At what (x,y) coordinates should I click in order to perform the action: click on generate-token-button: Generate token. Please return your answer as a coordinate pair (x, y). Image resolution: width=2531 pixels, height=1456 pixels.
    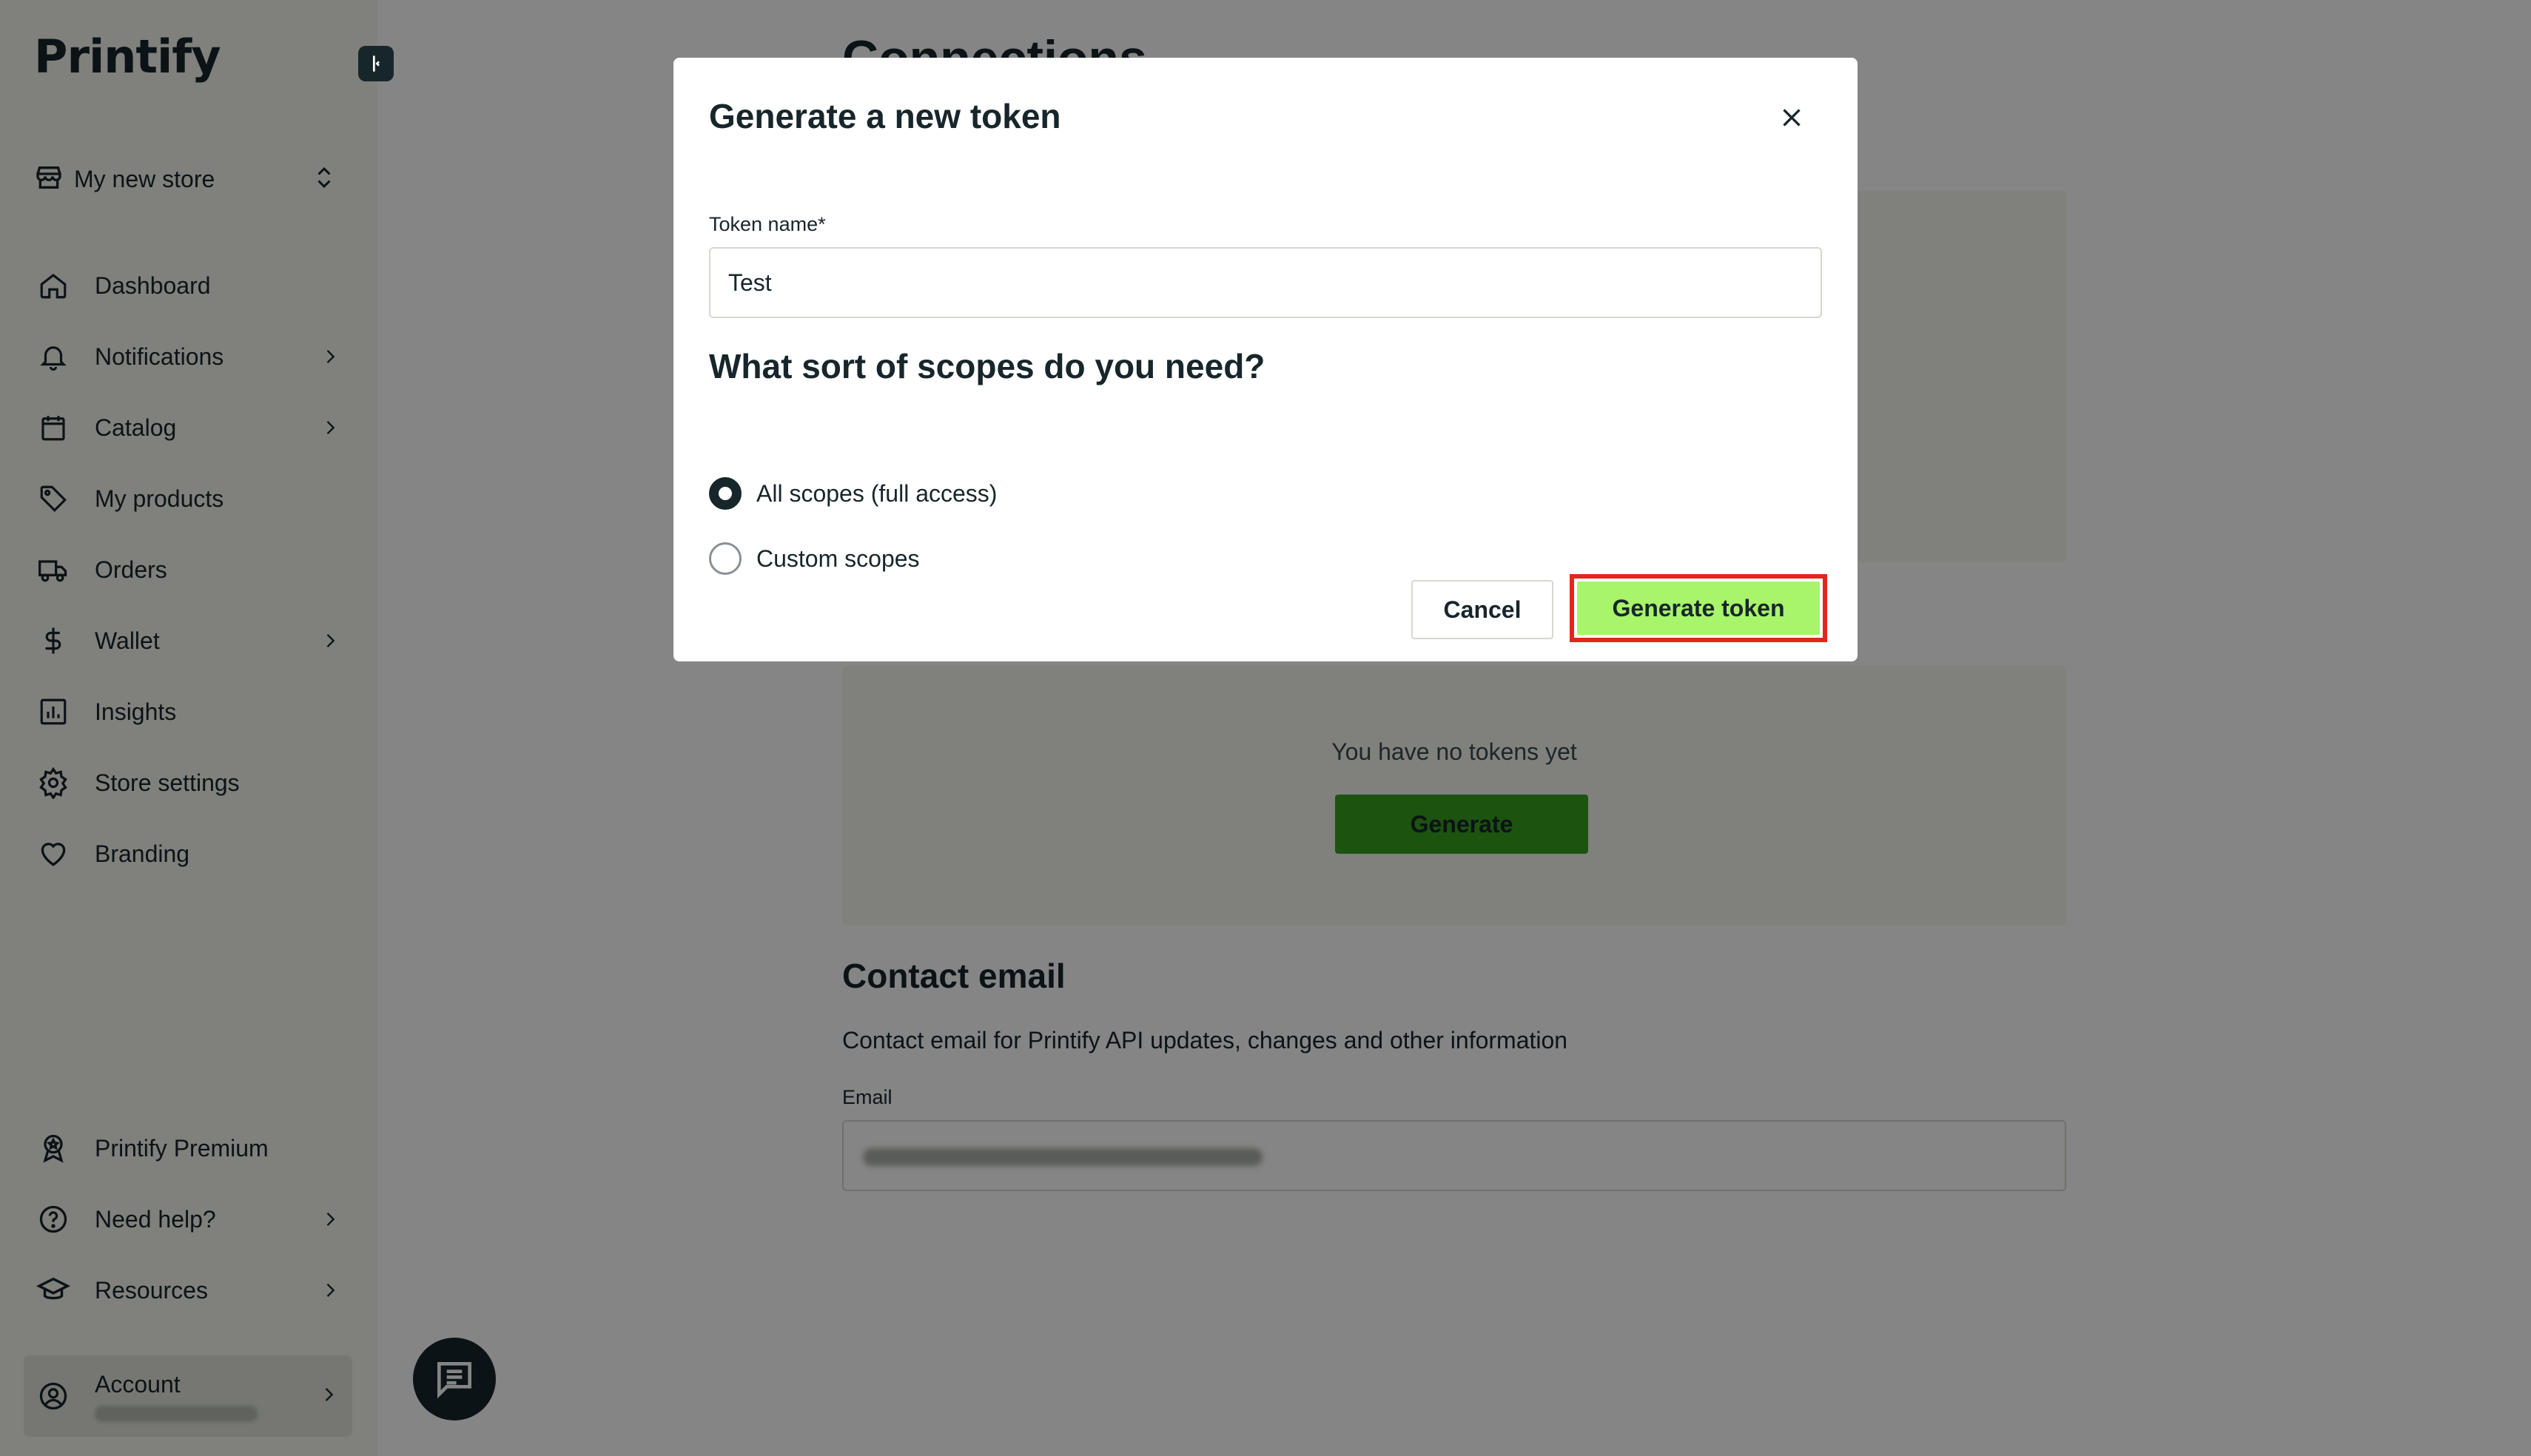
    Looking at the image, I should click on (1698, 609).